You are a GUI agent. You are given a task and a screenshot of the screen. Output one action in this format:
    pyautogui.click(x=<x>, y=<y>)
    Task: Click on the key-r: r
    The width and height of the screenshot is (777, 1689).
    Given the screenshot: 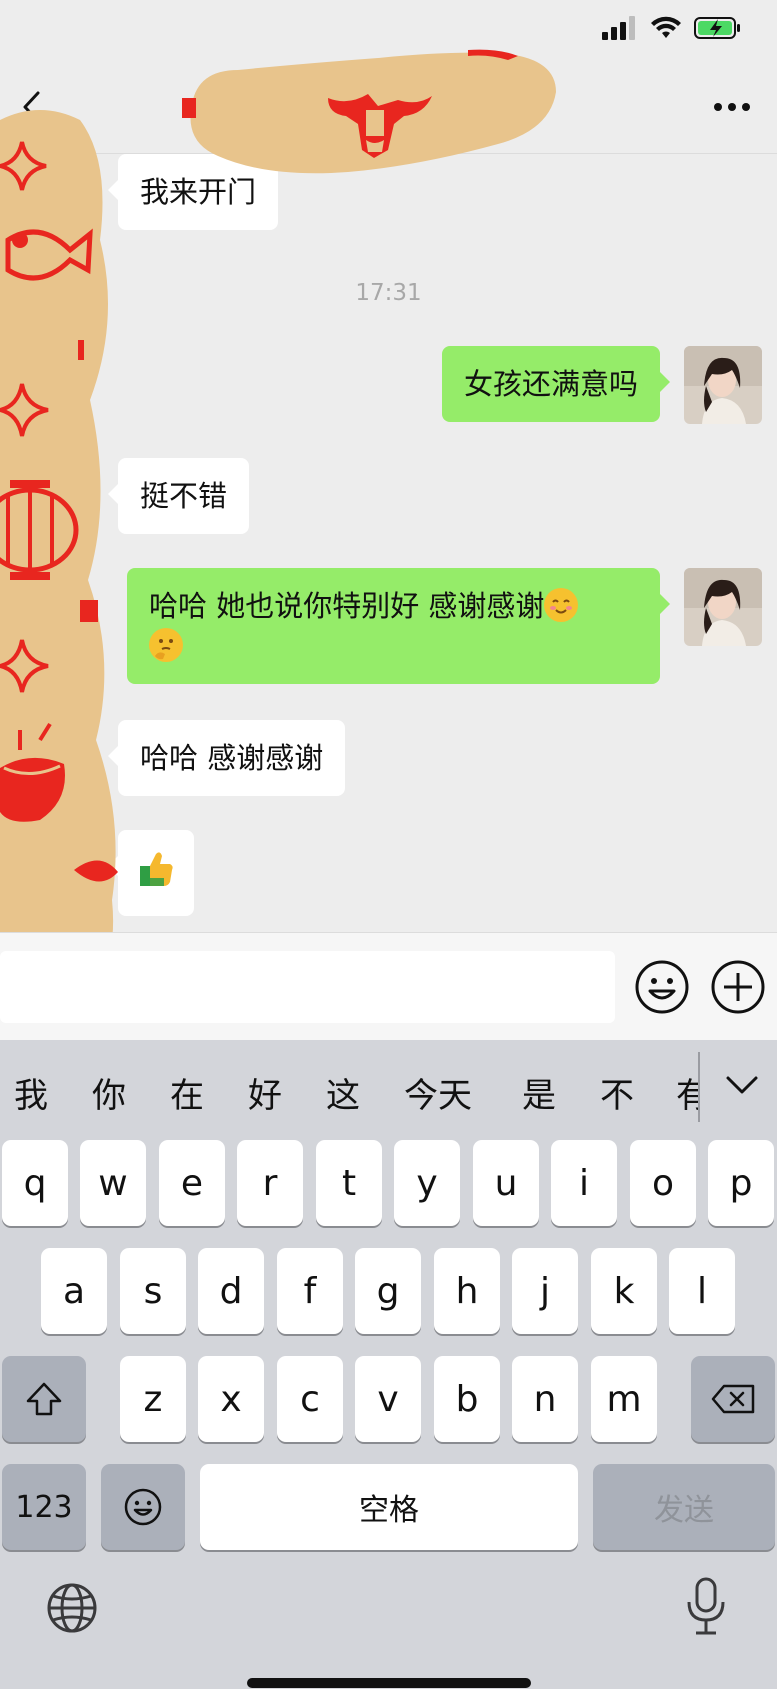 What is the action you would take?
    pyautogui.click(x=270, y=1183)
    